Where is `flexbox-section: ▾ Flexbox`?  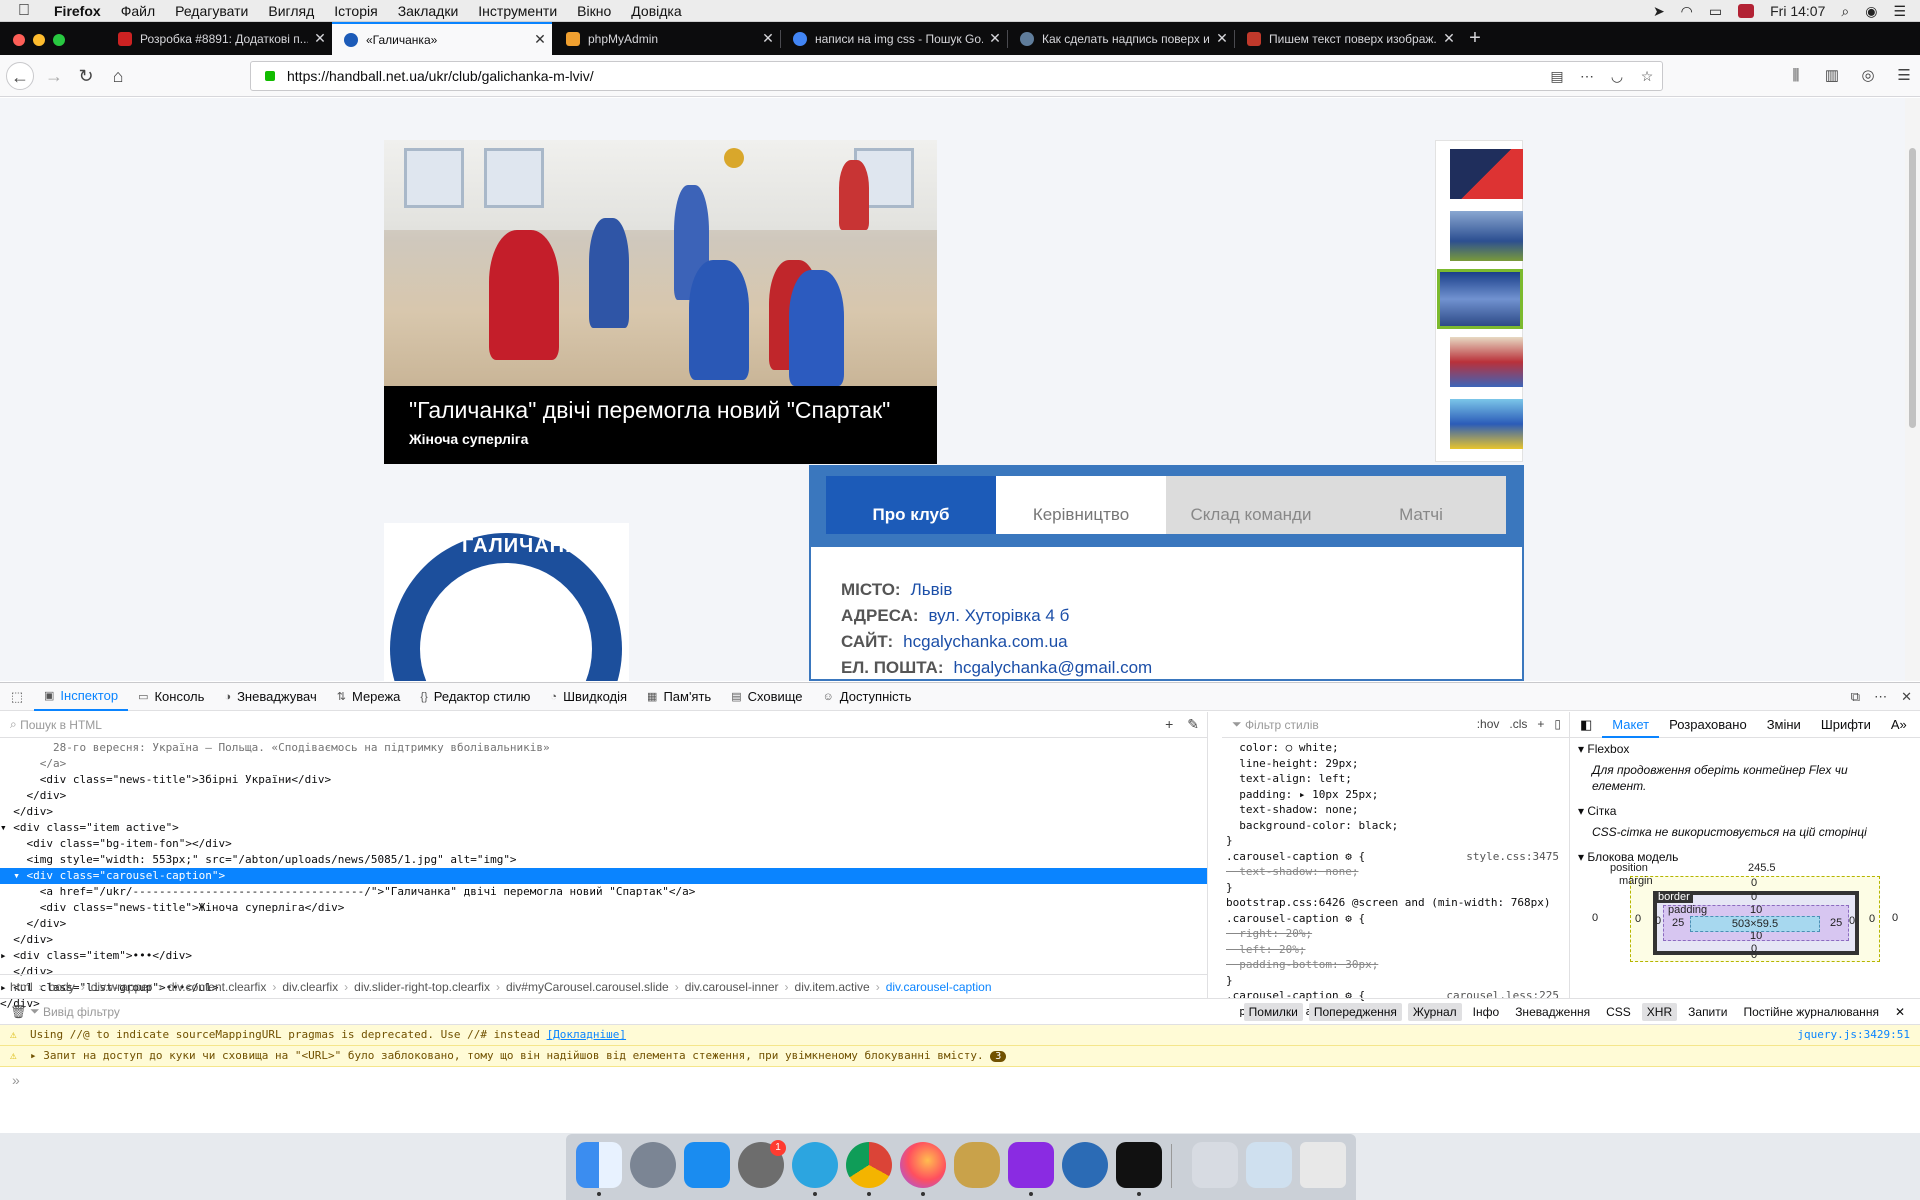 flexbox-section: ▾ Flexbox is located at coordinates (1745, 749).